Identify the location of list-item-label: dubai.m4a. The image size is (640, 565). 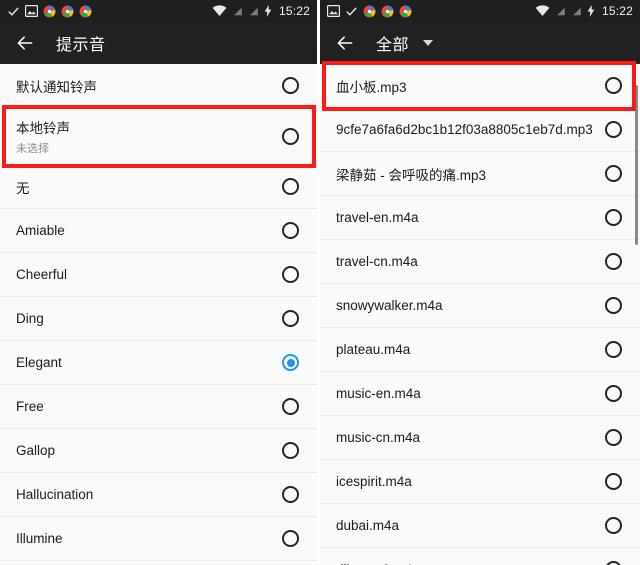
(368, 525).